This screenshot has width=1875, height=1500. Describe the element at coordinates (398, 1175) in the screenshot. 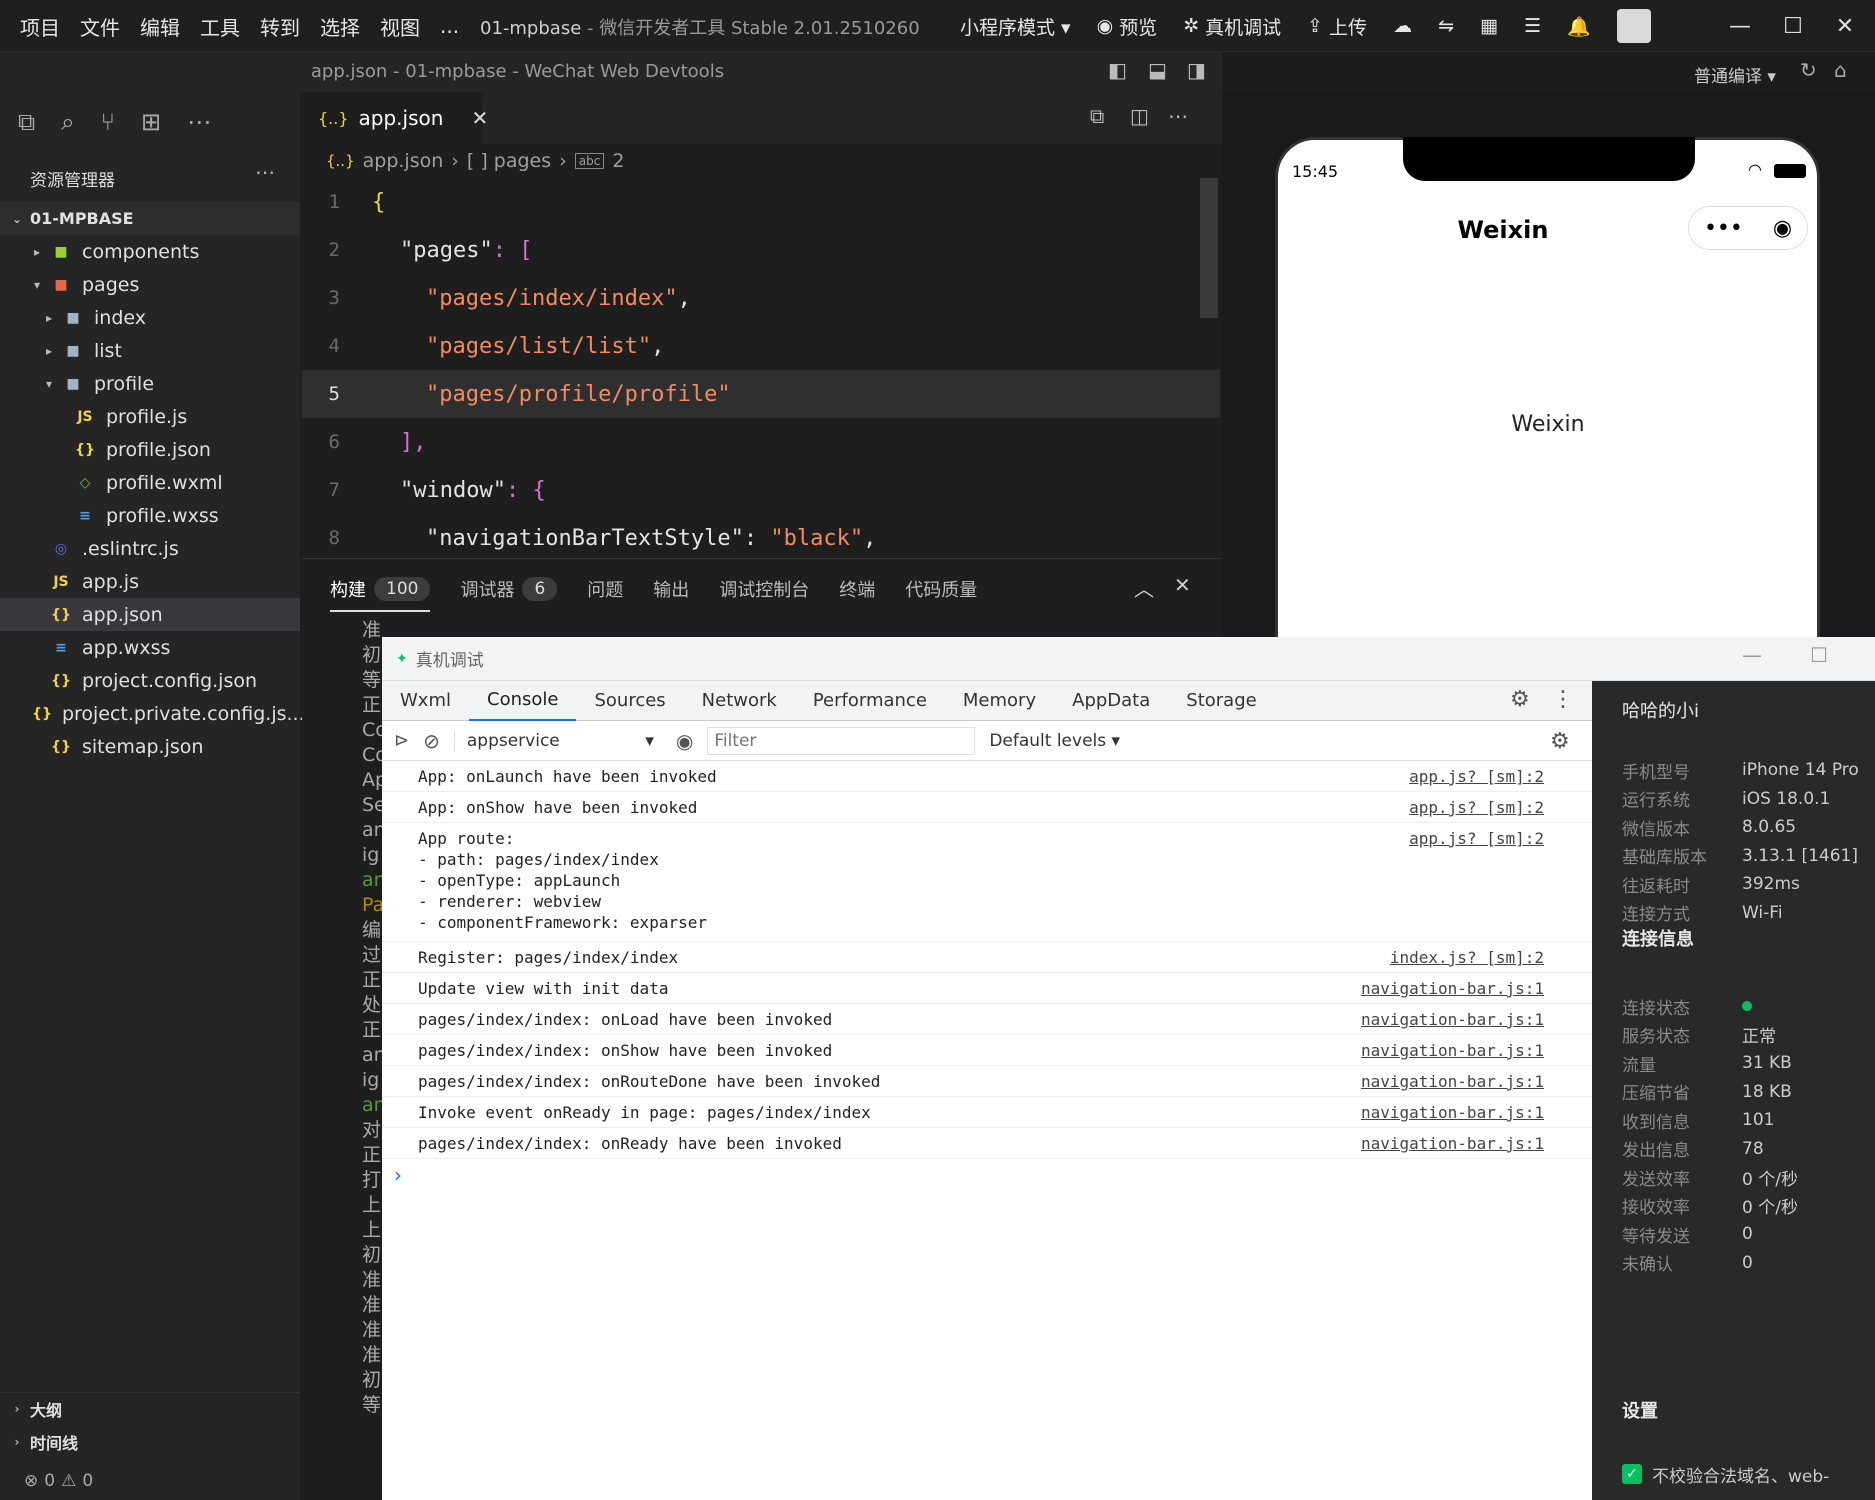

I see `console-prompt-icon: ›` at that location.